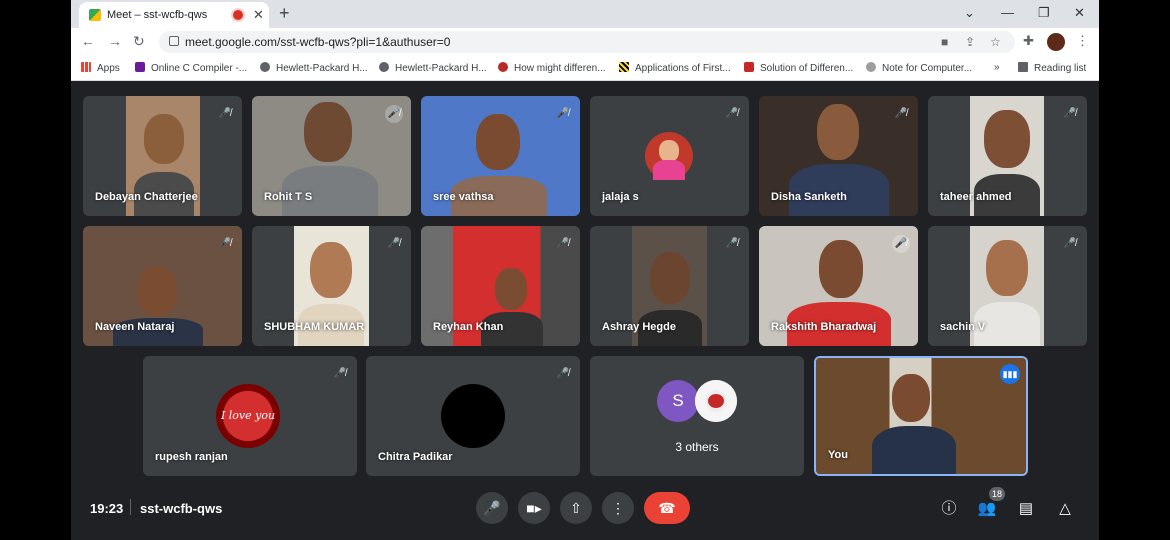 This screenshot has height=540, width=1170. What do you see at coordinates (824, 327) in the screenshot?
I see `participant-name: Rakshith Bharadwaj` at bounding box center [824, 327].